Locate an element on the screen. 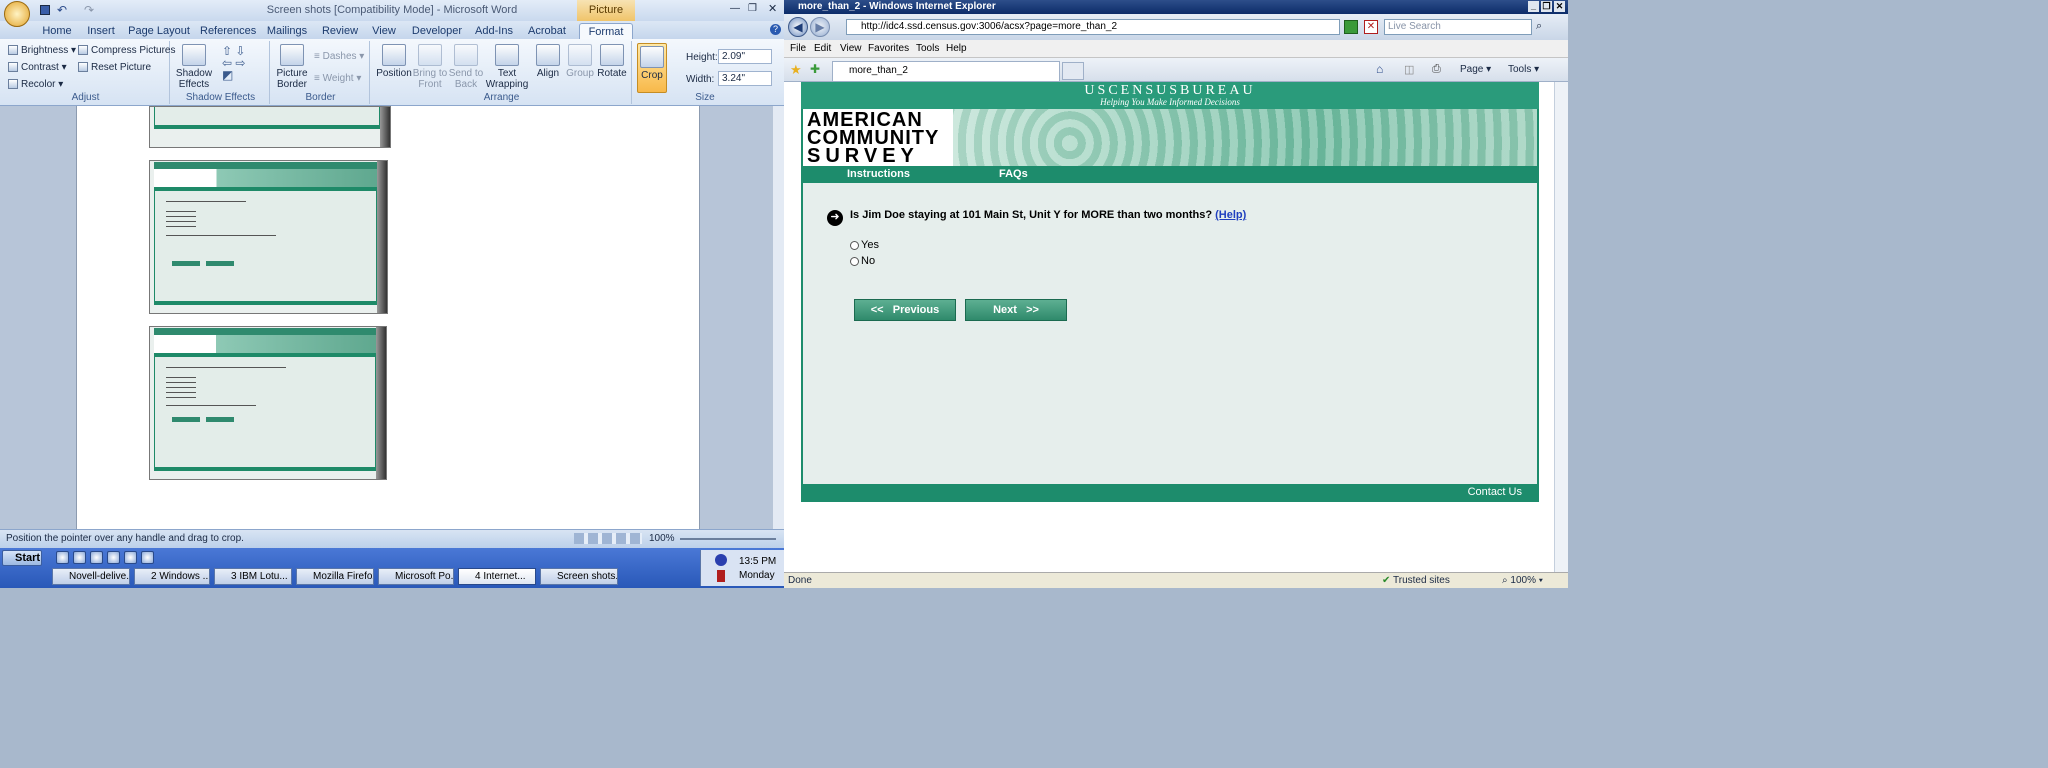 This screenshot has height=768, width=2048. taskbar-btn-firefox: Mozilla Firefox is located at coordinates (335, 576).